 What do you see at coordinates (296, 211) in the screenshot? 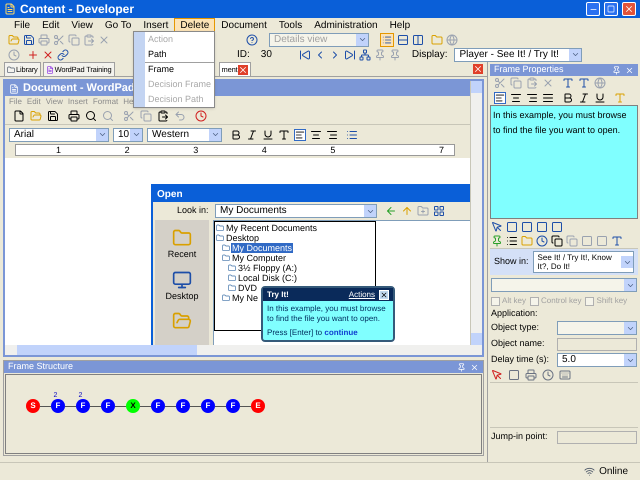
I see `look-in-dropdown: My Documents` at bounding box center [296, 211].